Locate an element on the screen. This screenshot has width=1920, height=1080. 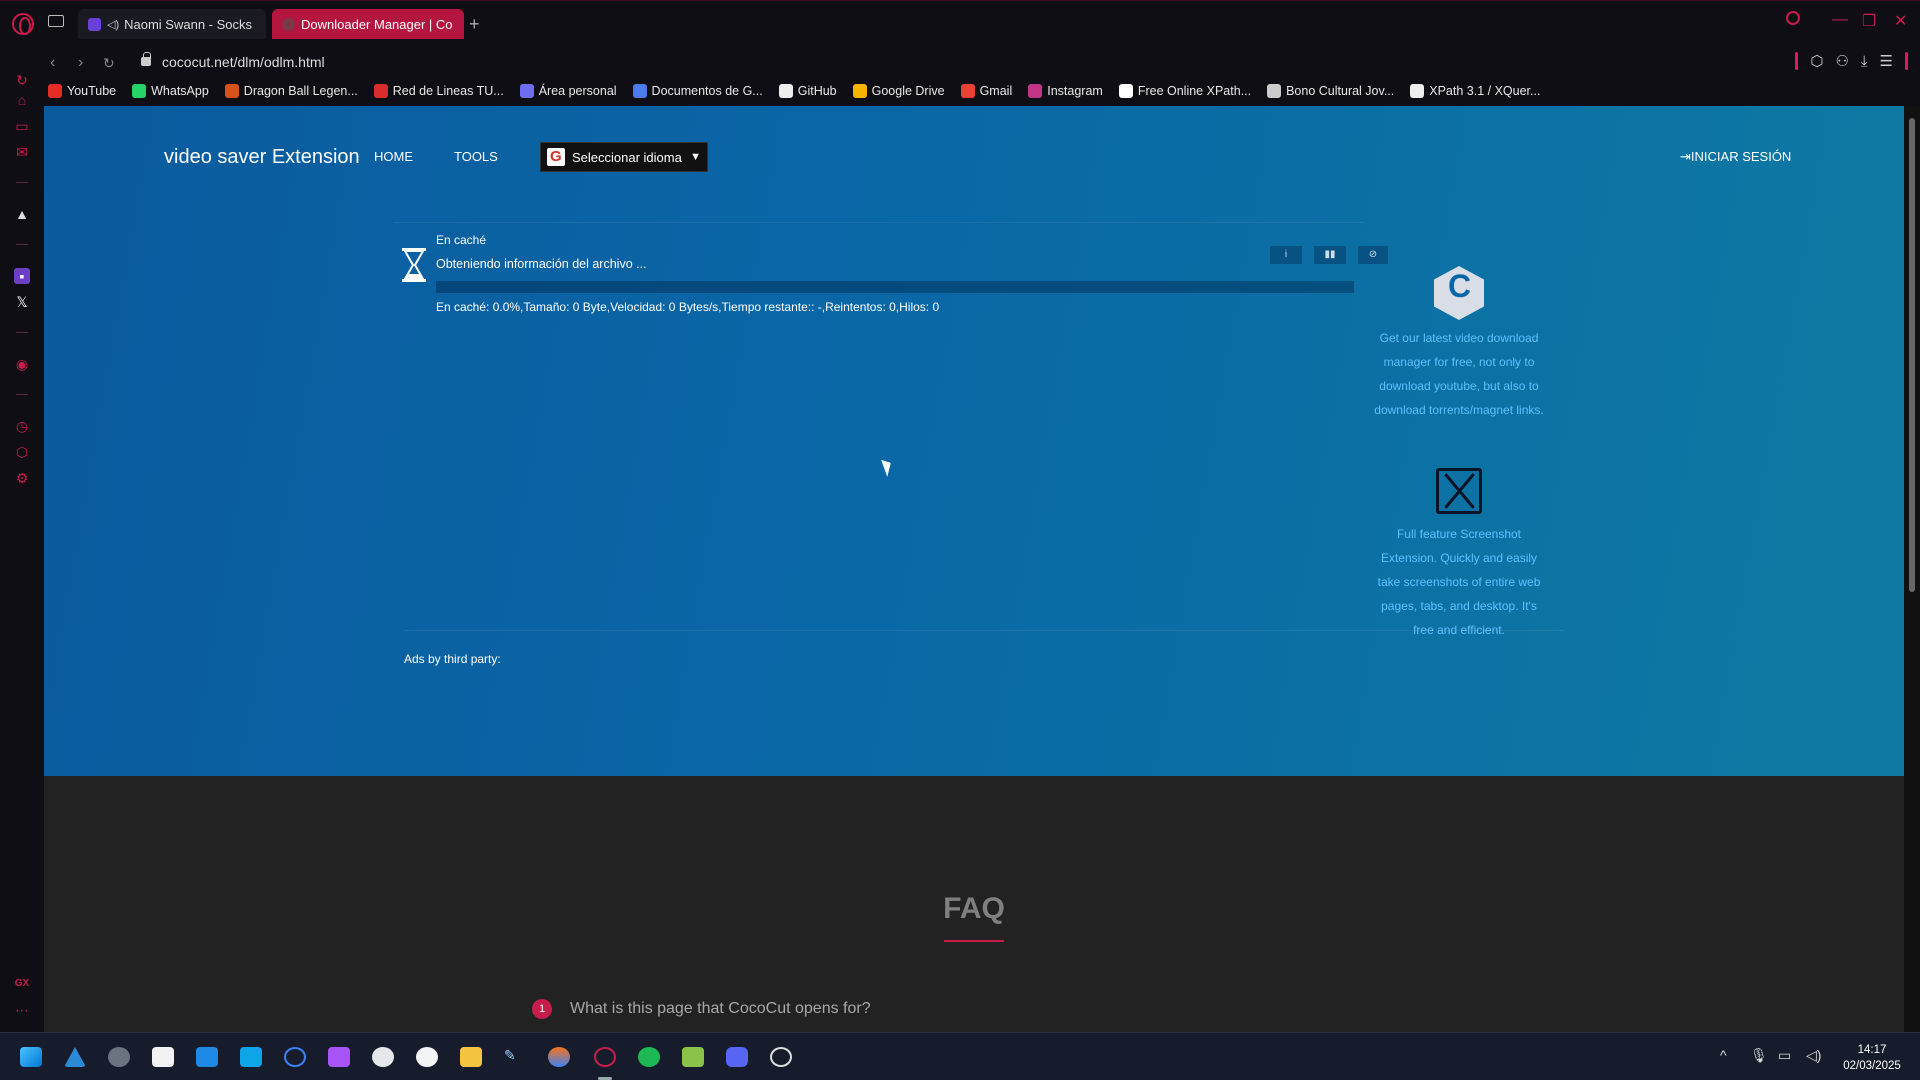
hourglass-icon is located at coordinates (414, 265).